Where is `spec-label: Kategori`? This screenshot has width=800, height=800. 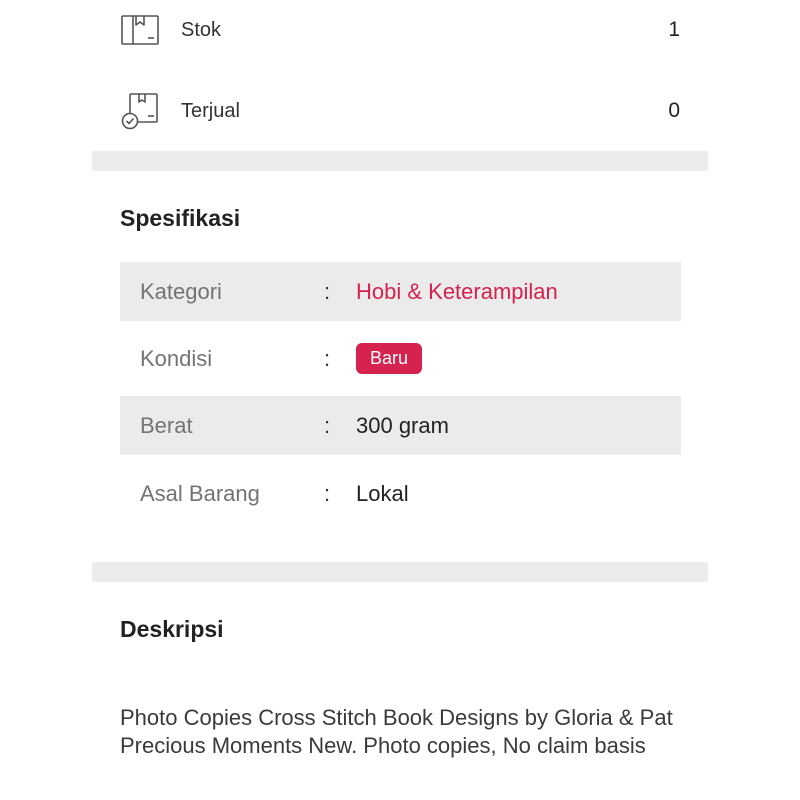
spec-label: Kategori is located at coordinates (181, 291).